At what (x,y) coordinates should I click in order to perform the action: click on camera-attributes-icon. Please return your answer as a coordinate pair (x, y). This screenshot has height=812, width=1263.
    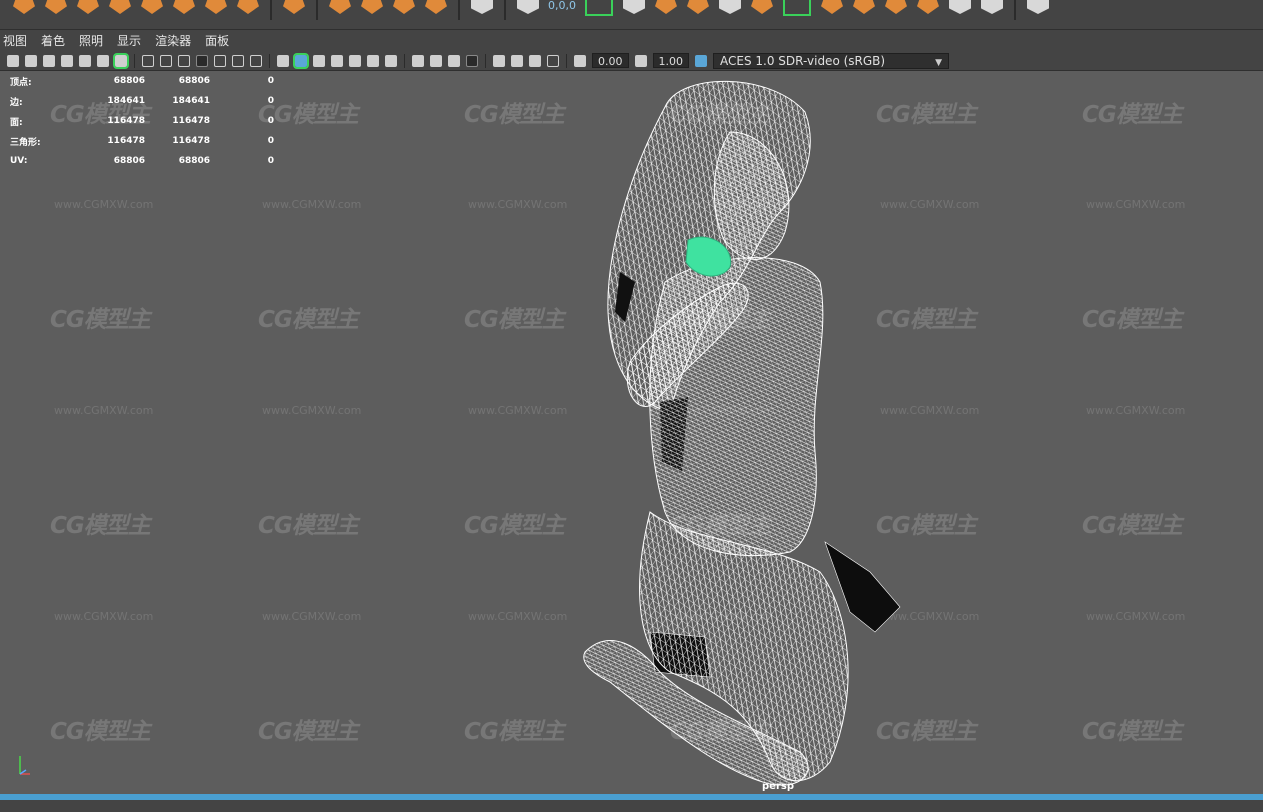
    Looking at the image, I should click on (31, 60).